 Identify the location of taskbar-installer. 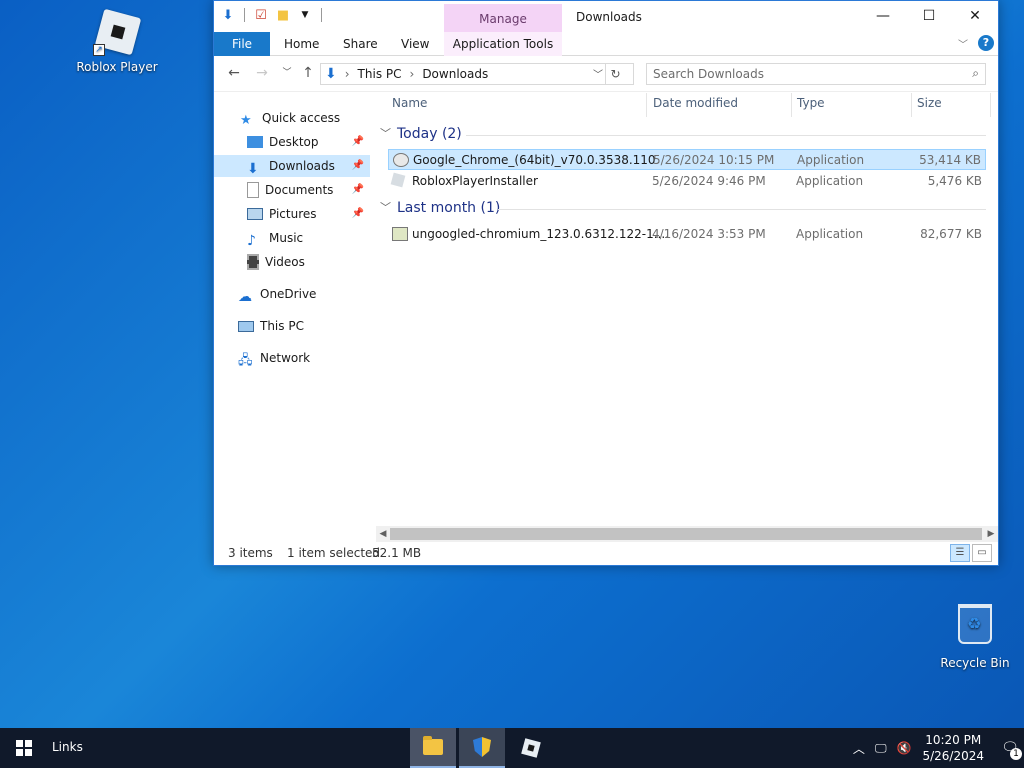
(482, 748).